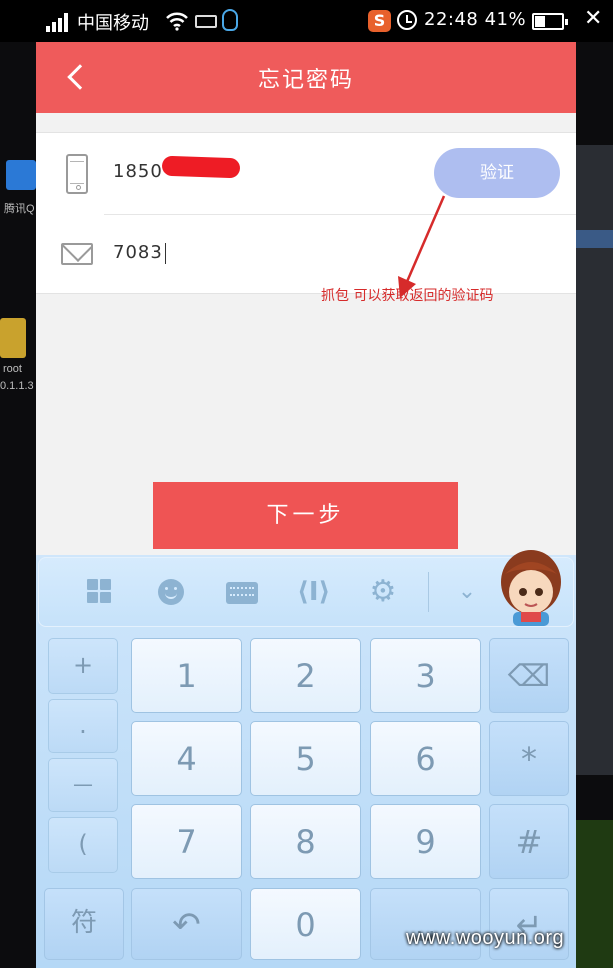 The width and height of the screenshot is (613, 968). What do you see at coordinates (100, 592) in the screenshot?
I see `grid-icon` at bounding box center [100, 592].